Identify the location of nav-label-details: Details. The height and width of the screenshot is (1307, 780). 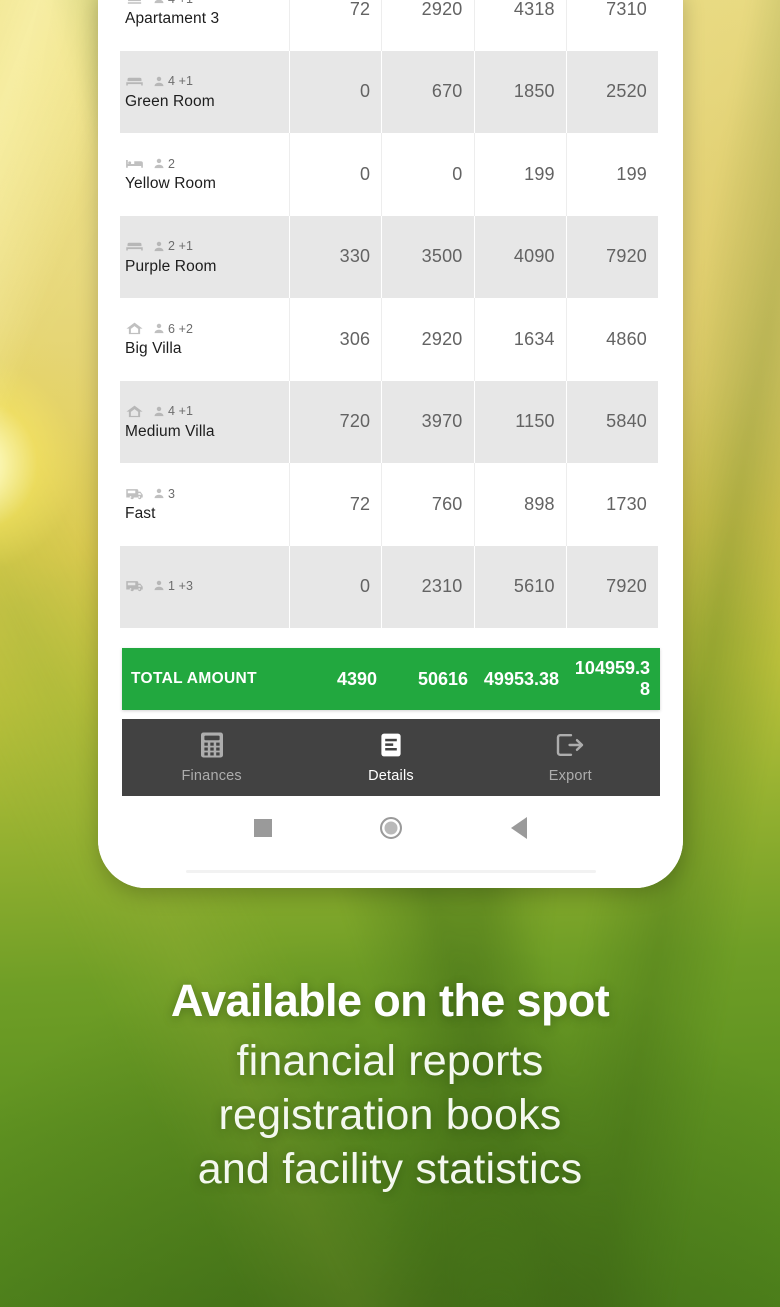
(391, 776).